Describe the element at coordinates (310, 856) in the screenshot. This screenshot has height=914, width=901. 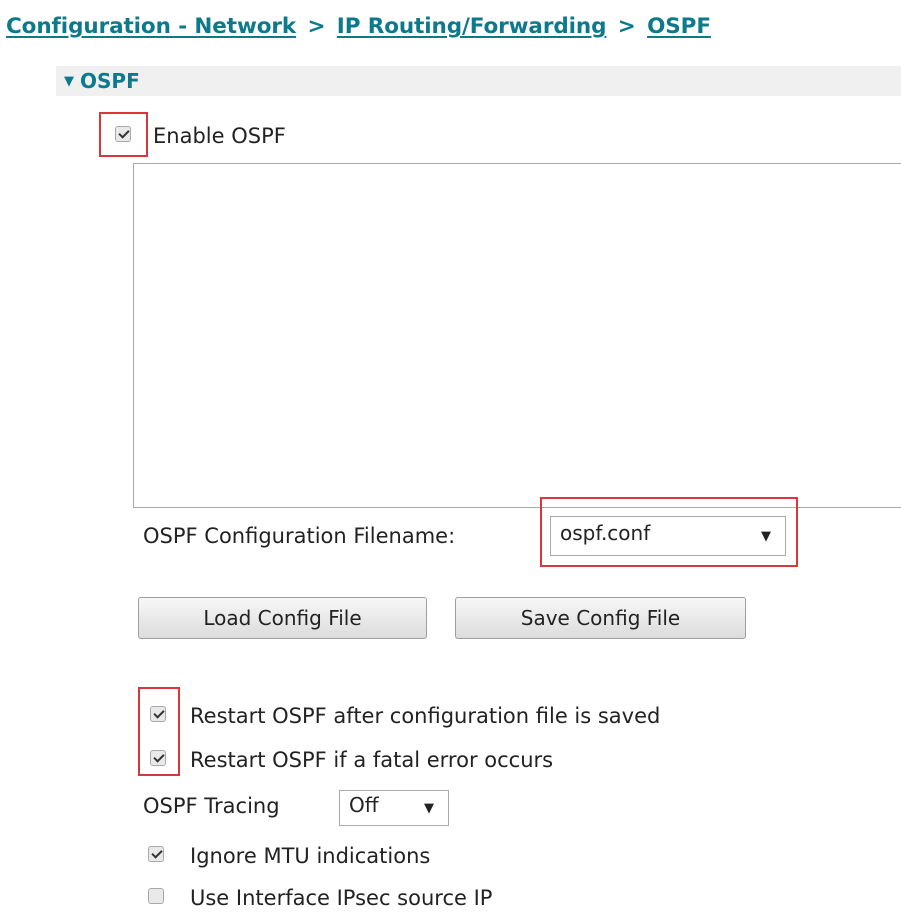
I see `ignore-mtu-label: Ignore MTU indications` at that location.